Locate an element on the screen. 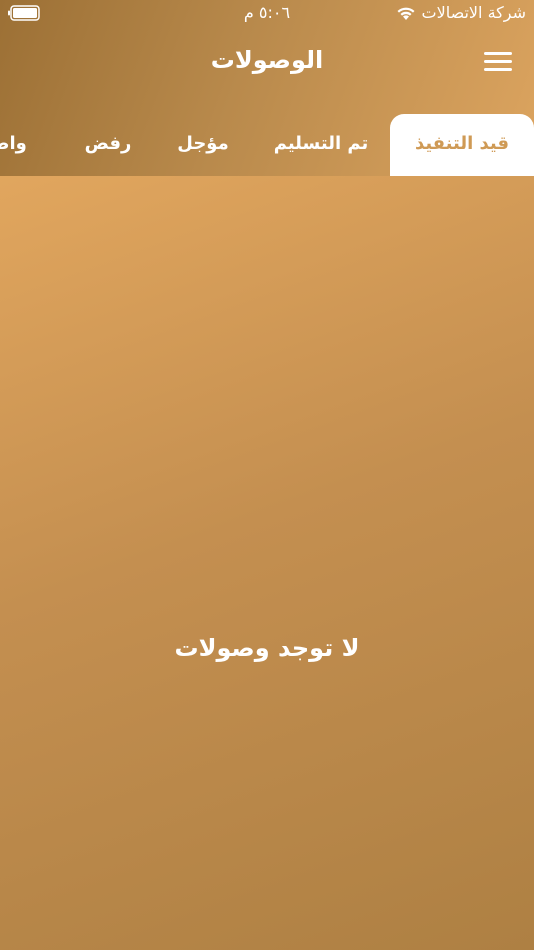 The width and height of the screenshot is (534, 950). tab-delivered: تم التسليم is located at coordinates (321, 145).